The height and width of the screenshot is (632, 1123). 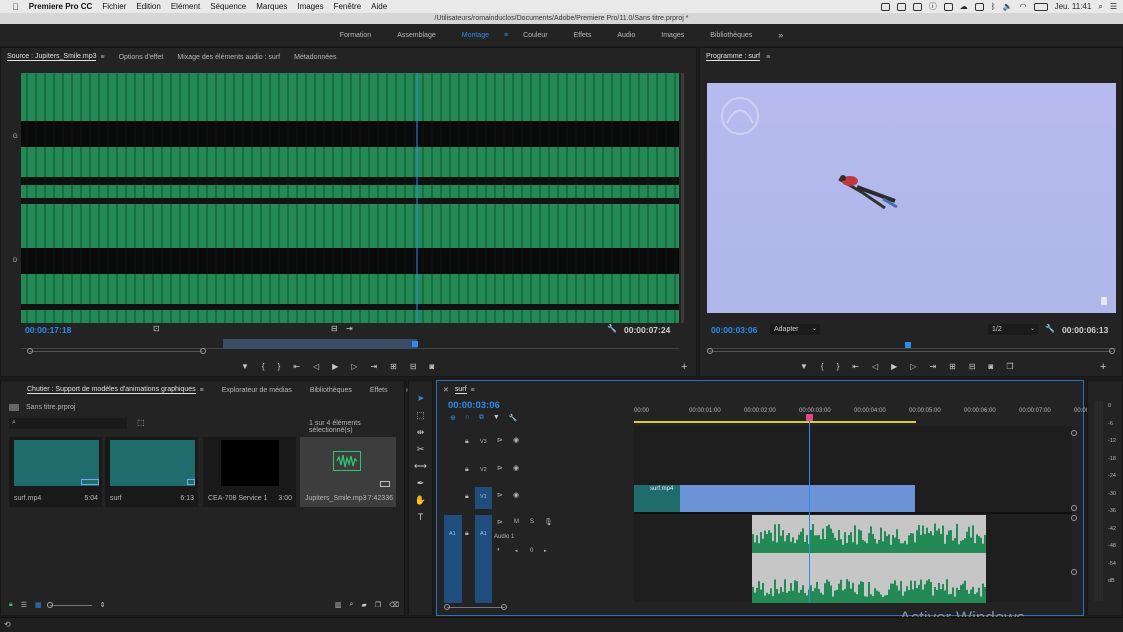 I want to click on icon-view-icon: ▦, so click(x=38, y=605).